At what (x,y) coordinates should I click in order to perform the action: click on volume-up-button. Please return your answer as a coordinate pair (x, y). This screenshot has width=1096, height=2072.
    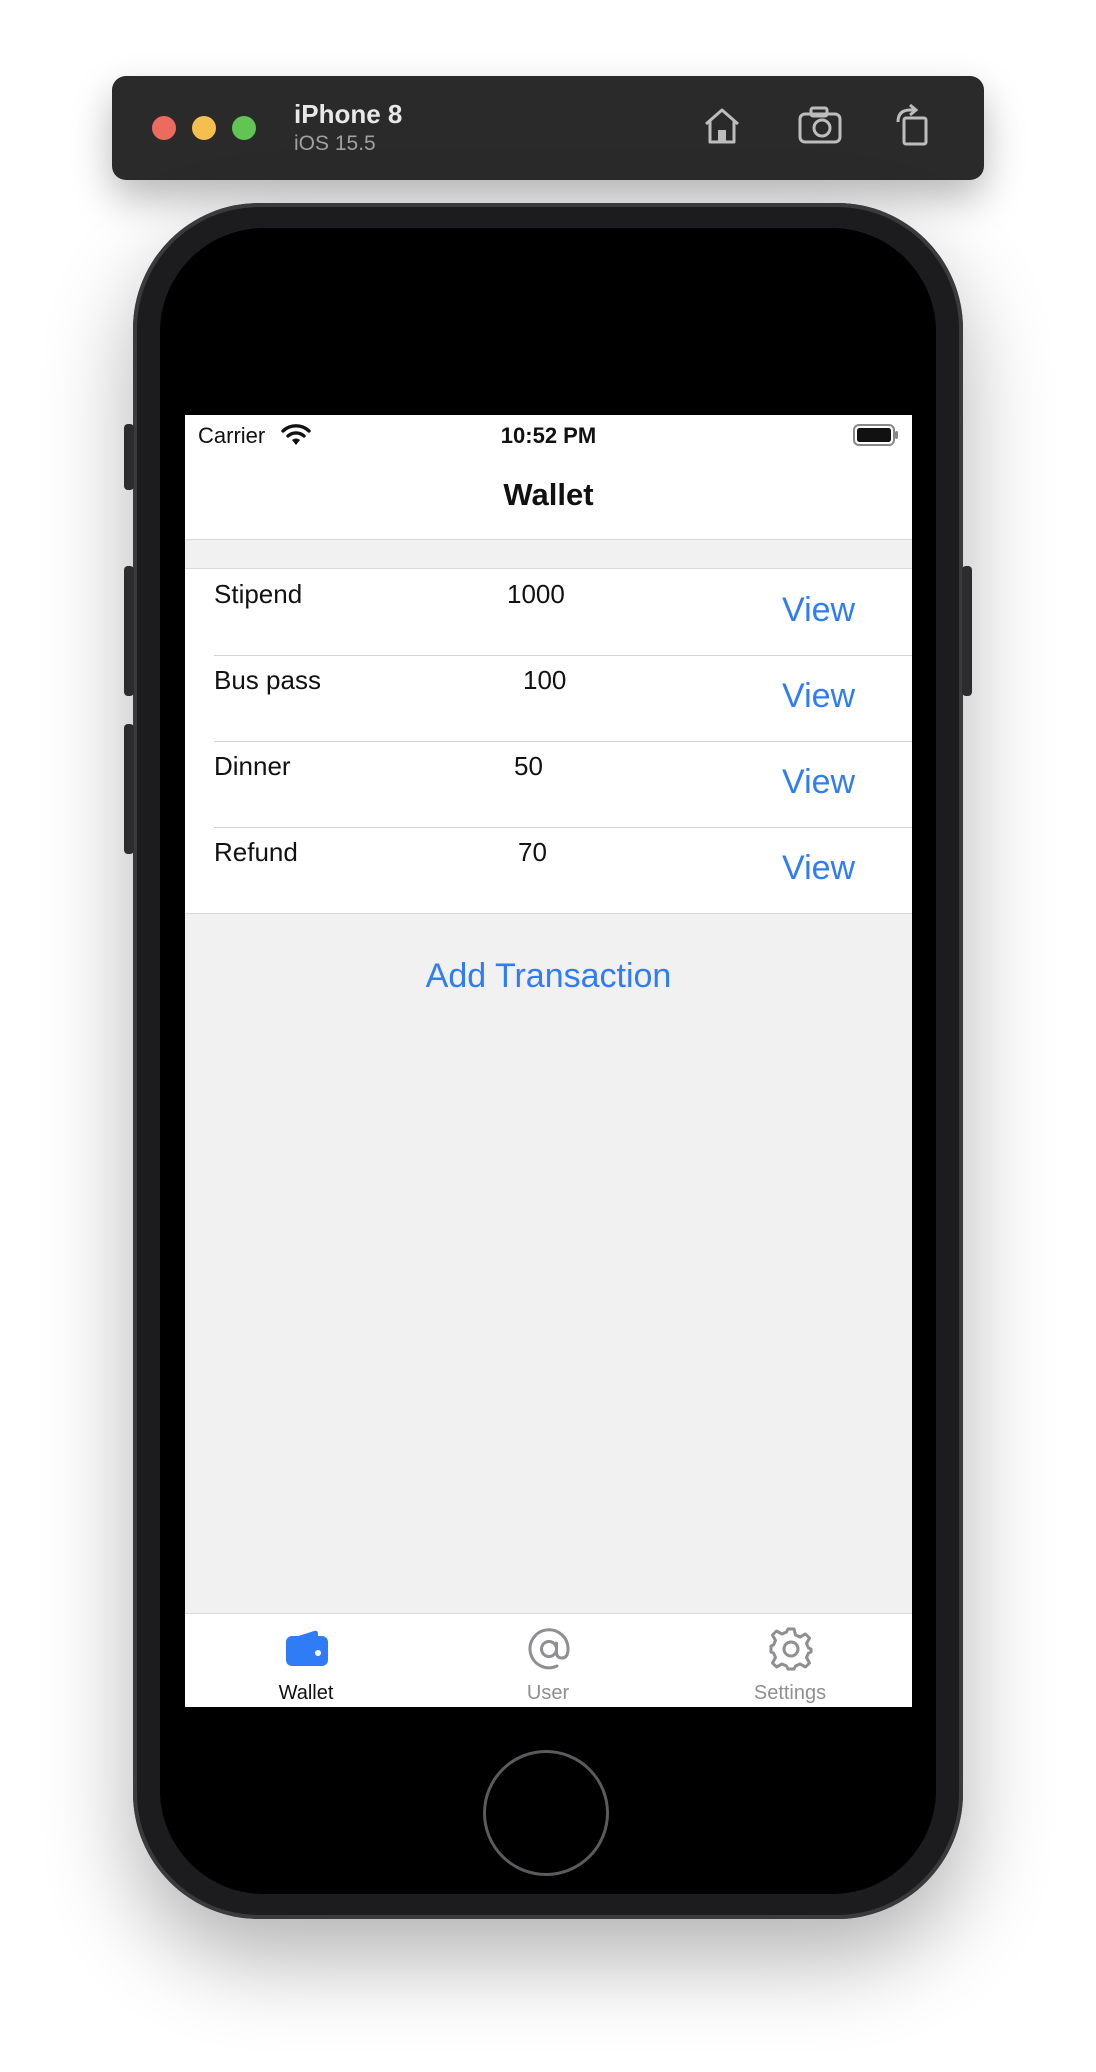
    Looking at the image, I should click on (129, 631).